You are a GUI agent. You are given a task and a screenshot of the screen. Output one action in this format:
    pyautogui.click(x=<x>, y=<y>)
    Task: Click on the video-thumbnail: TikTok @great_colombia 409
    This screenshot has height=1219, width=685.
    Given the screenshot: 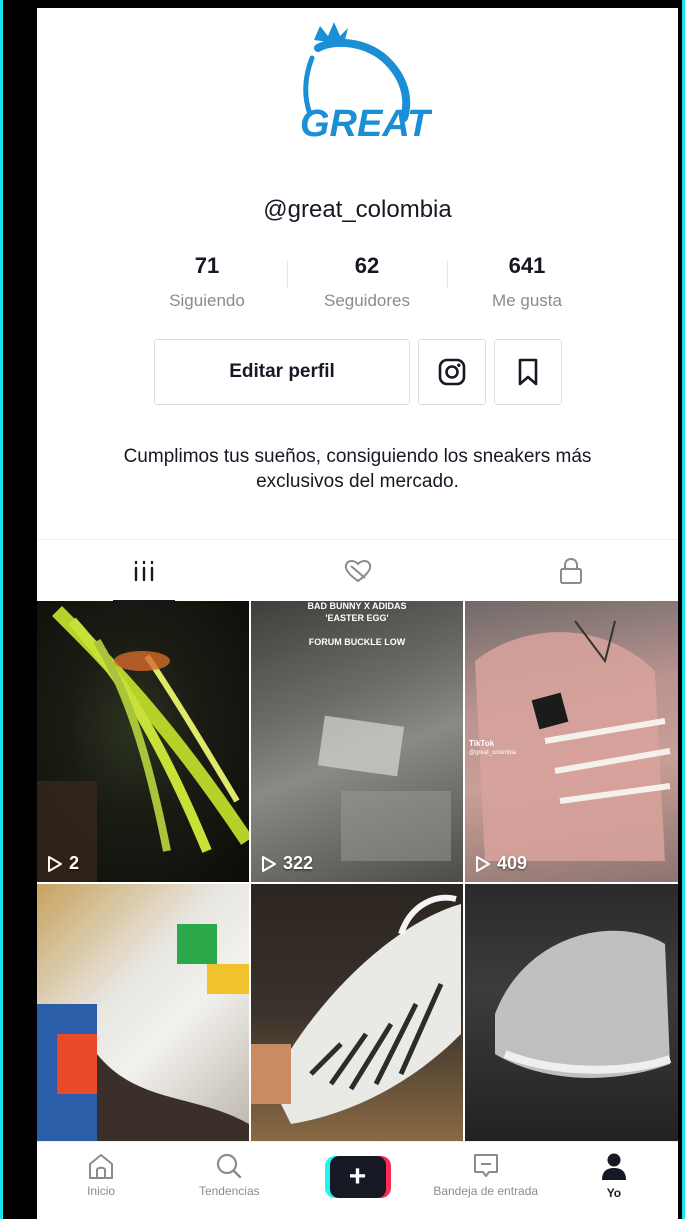 What is the action you would take?
    pyautogui.click(x=571, y=741)
    